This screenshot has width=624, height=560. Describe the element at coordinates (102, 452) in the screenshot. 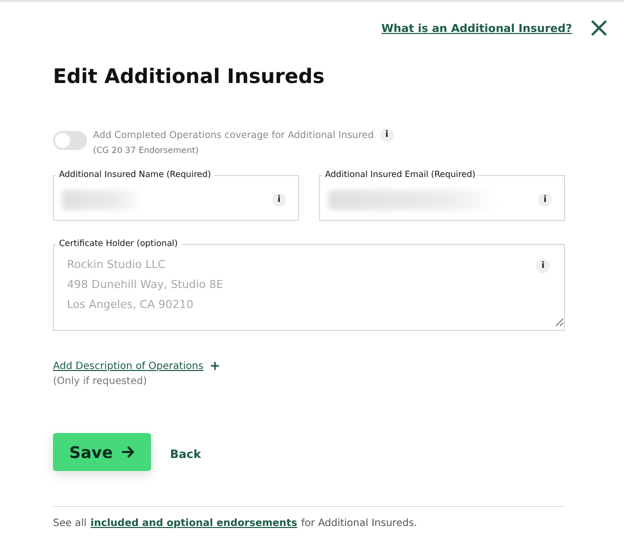

I see `save-button: Save` at that location.